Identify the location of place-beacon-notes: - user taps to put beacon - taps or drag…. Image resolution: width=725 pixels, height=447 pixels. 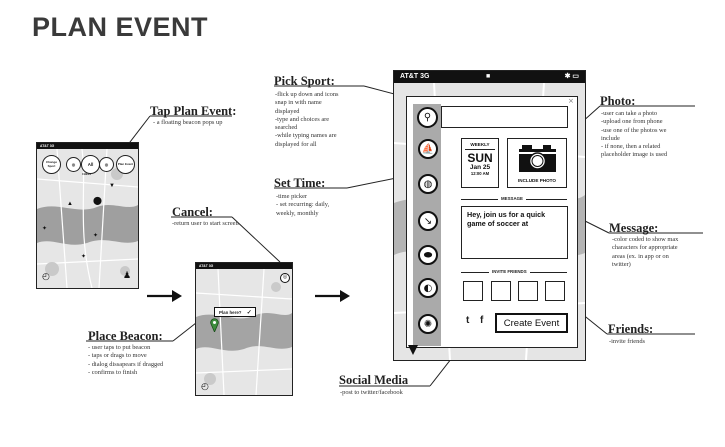
(126, 360).